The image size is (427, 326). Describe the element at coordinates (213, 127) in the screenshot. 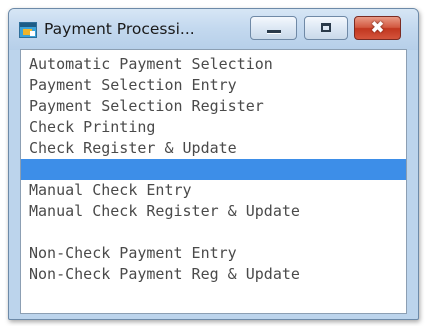

I see `menu-item-check-printing: Check Printing` at that location.